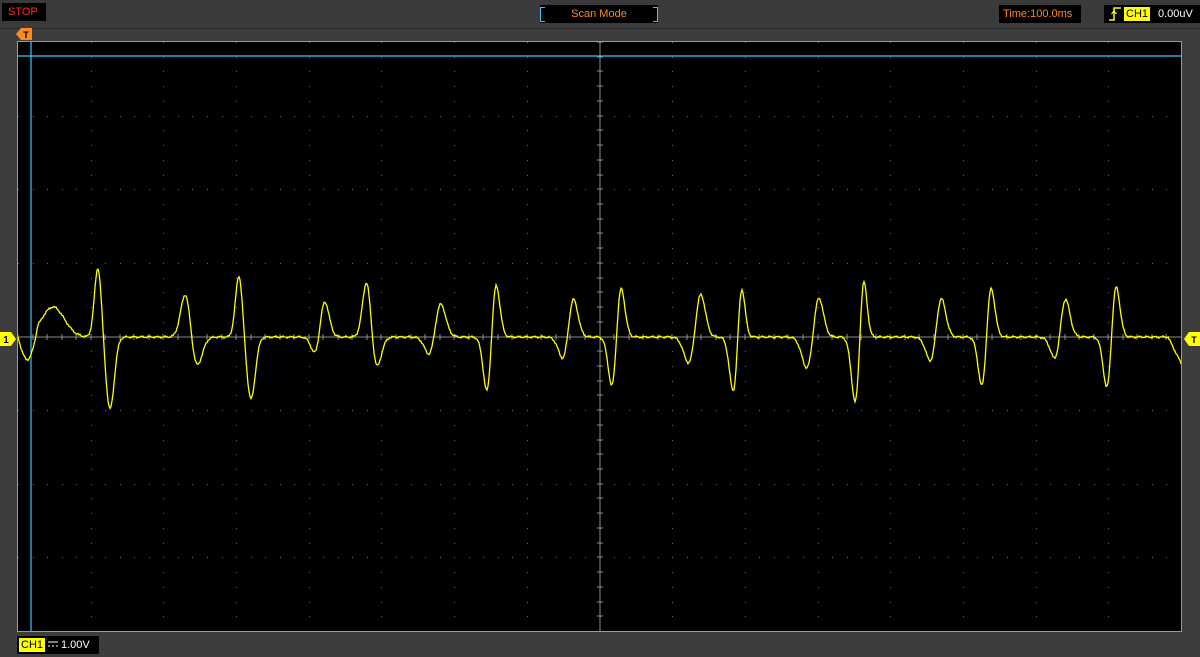 This screenshot has height=657, width=1200. Describe the element at coordinates (1115, 14) in the screenshot. I see `rising-edge-icon` at that location.